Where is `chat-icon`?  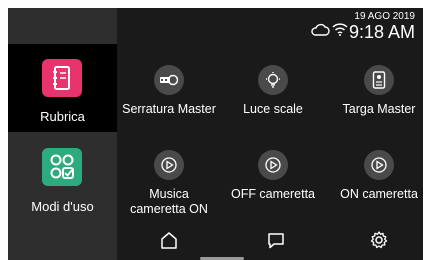
chat-icon is located at coordinates (276, 240).